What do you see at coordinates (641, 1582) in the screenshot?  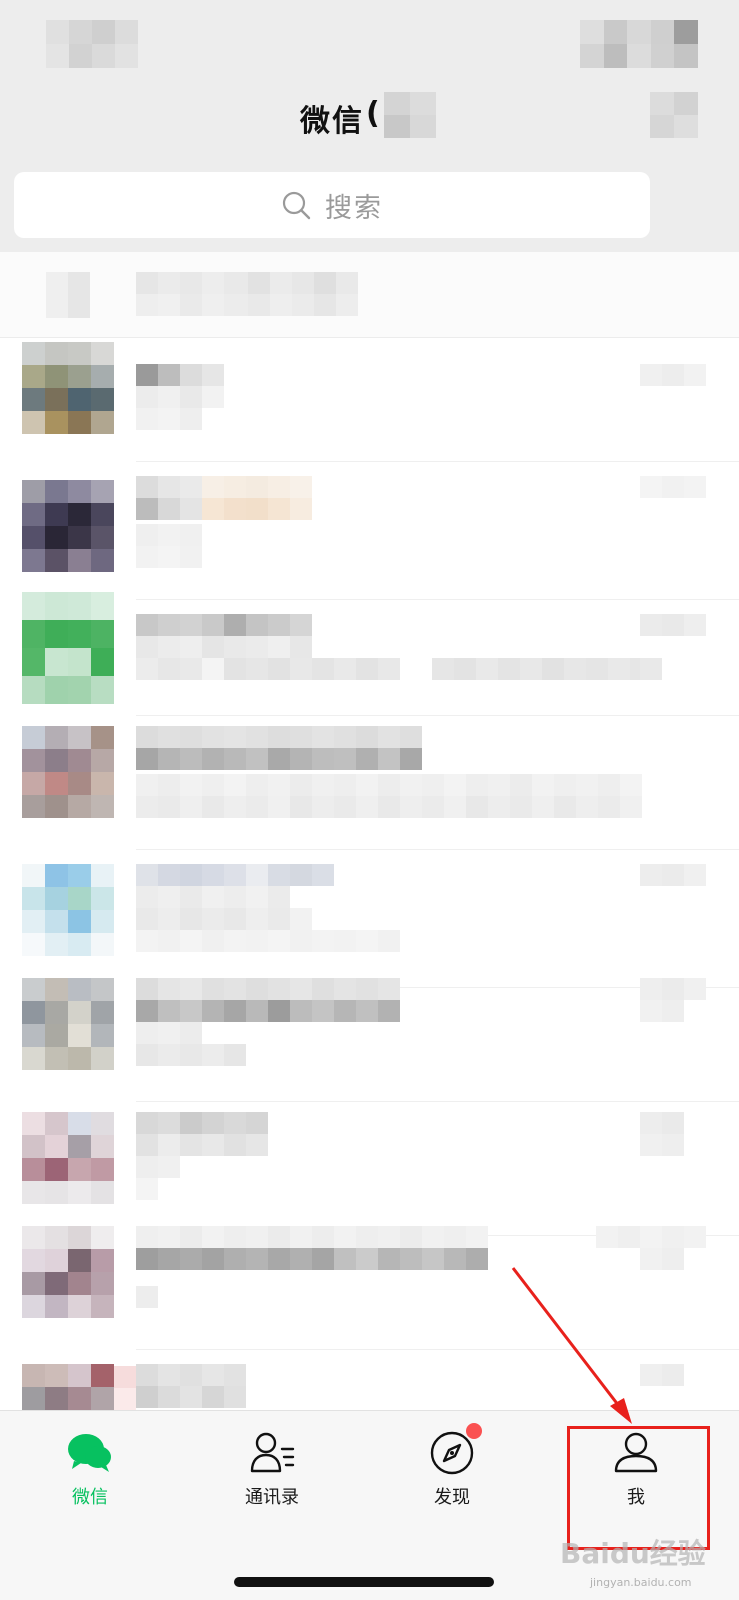 I see `baidu-watermark-url: jingyan.baidu.com` at bounding box center [641, 1582].